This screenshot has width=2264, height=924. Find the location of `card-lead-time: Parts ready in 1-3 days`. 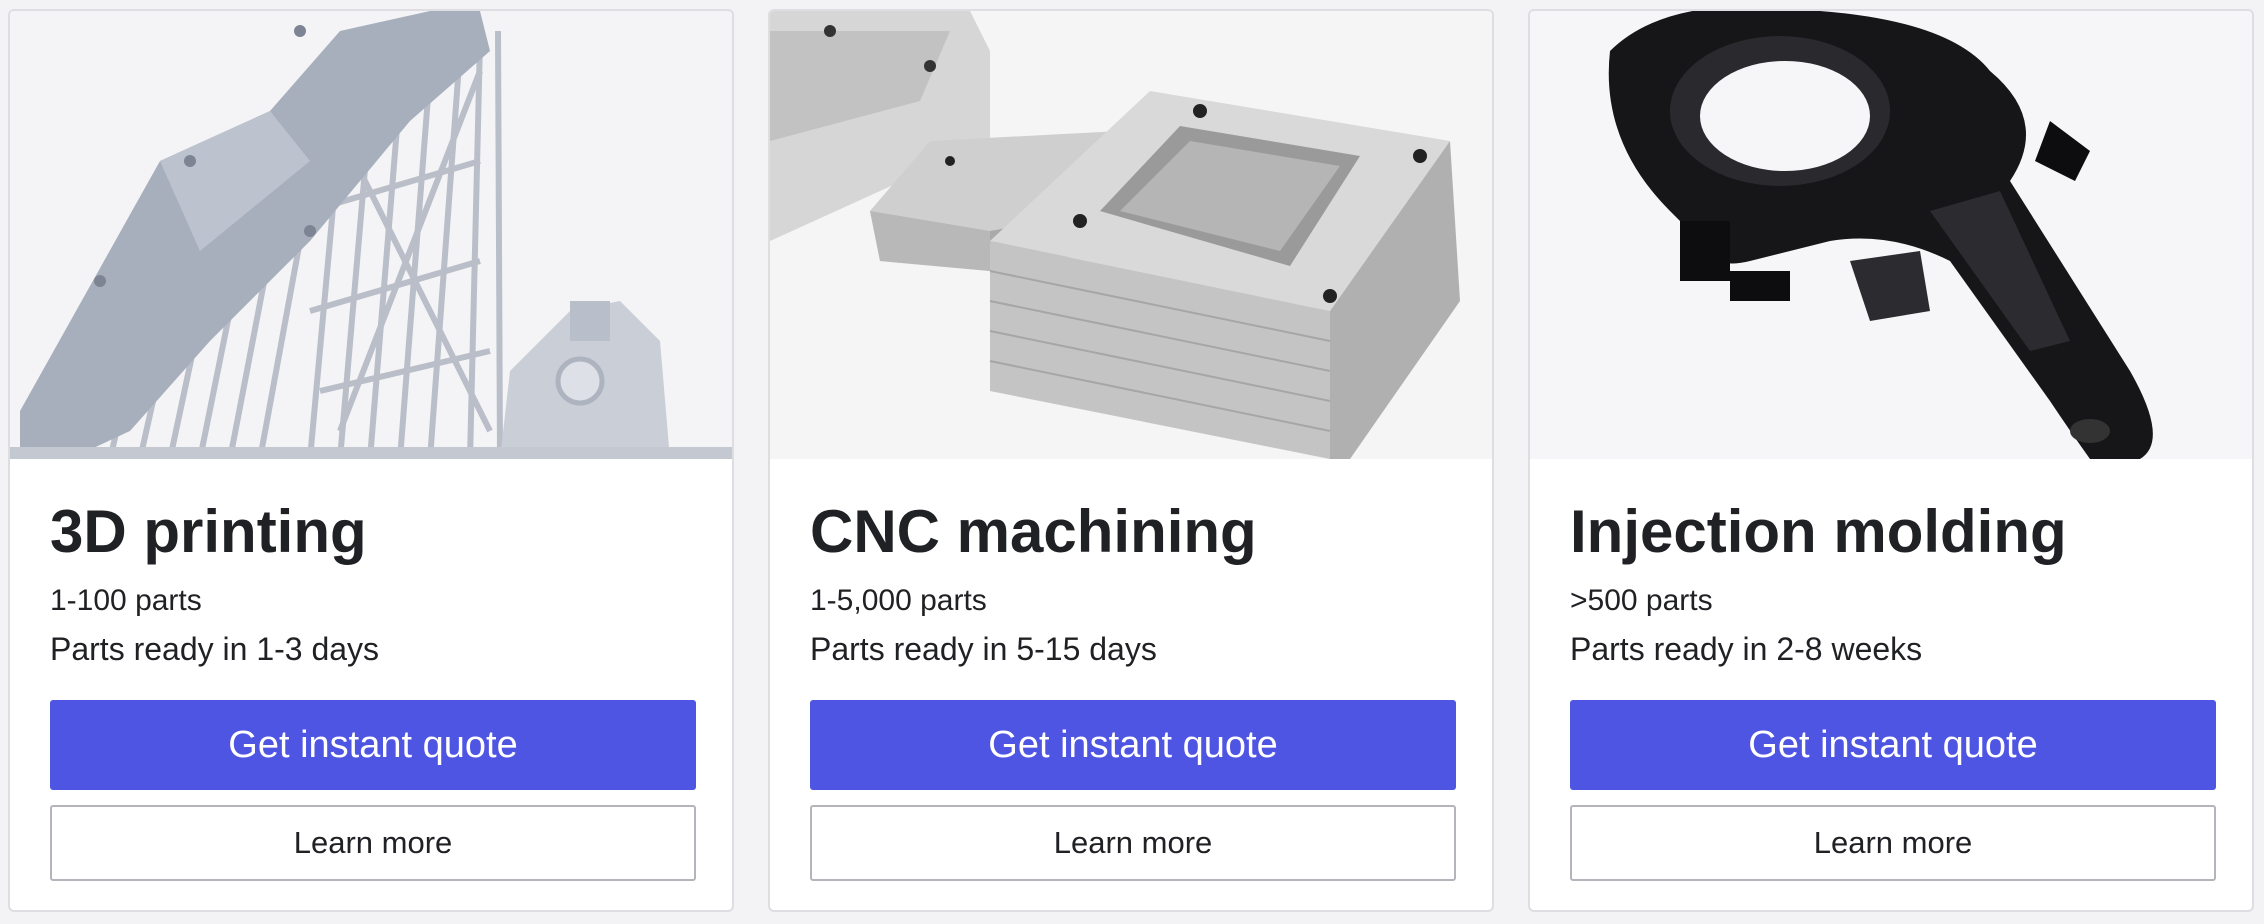

card-lead-time: Parts ready in 1-3 days is located at coordinates (215, 649).